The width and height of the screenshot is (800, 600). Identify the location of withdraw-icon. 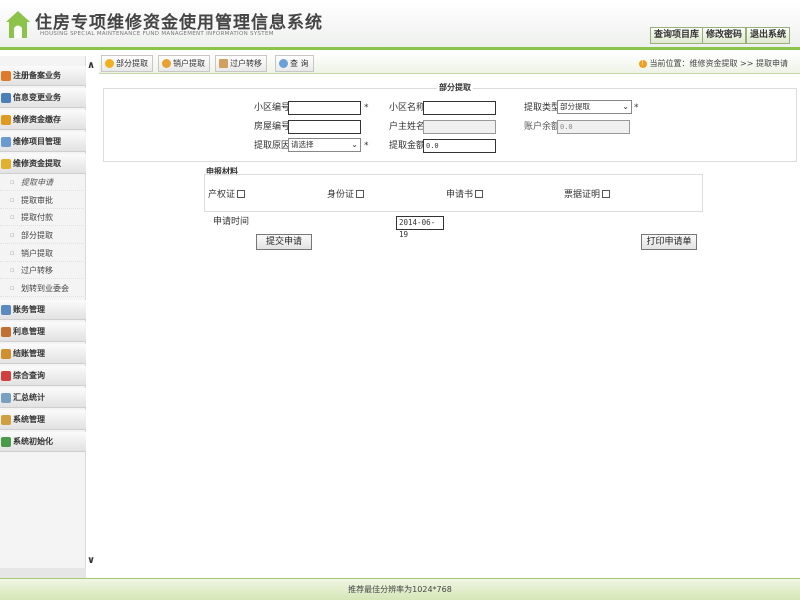
(6, 164).